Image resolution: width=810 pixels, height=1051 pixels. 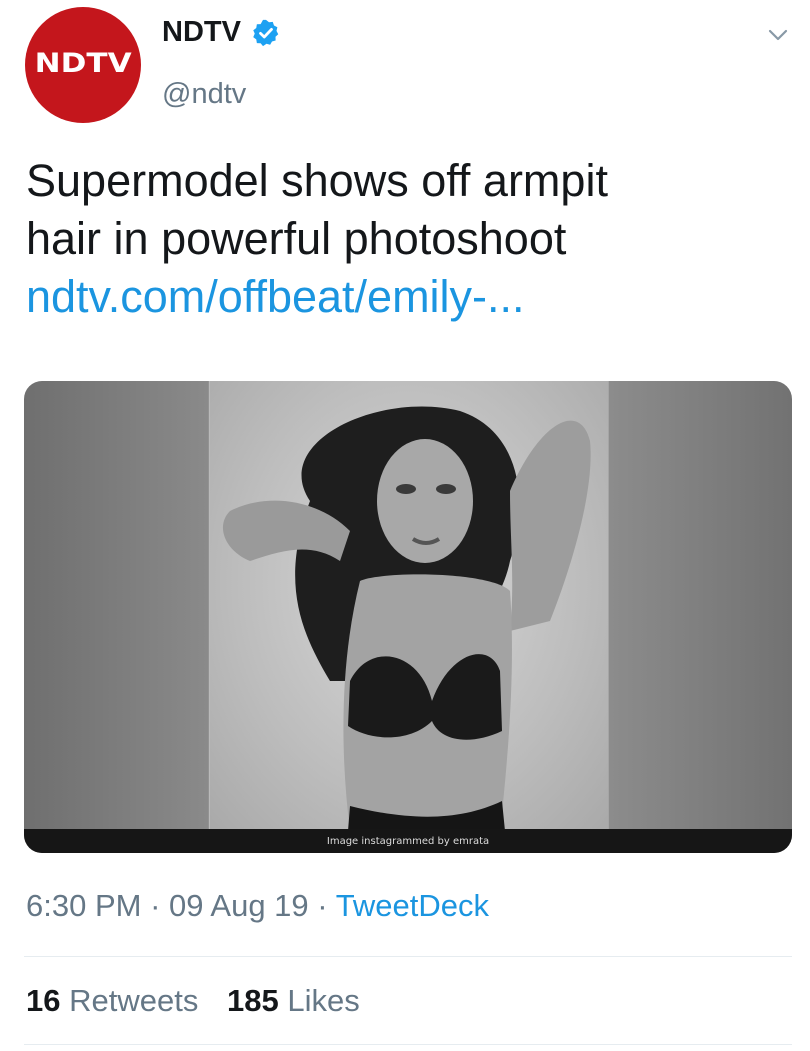 What do you see at coordinates (296, 238) in the screenshot?
I see `tweet-text-line-2: hair in powerful photoshoot` at bounding box center [296, 238].